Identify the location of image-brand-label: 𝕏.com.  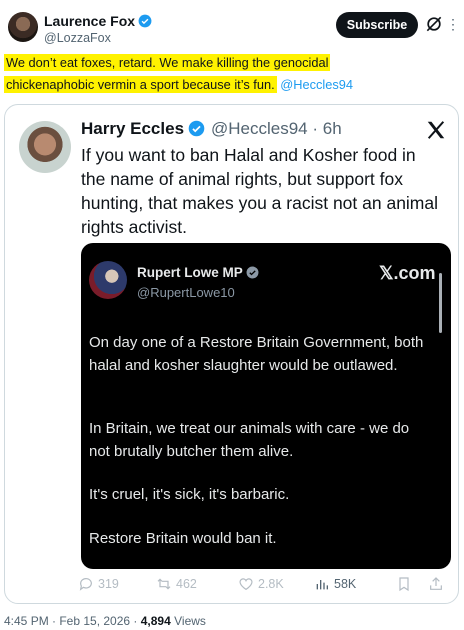
(407, 273).